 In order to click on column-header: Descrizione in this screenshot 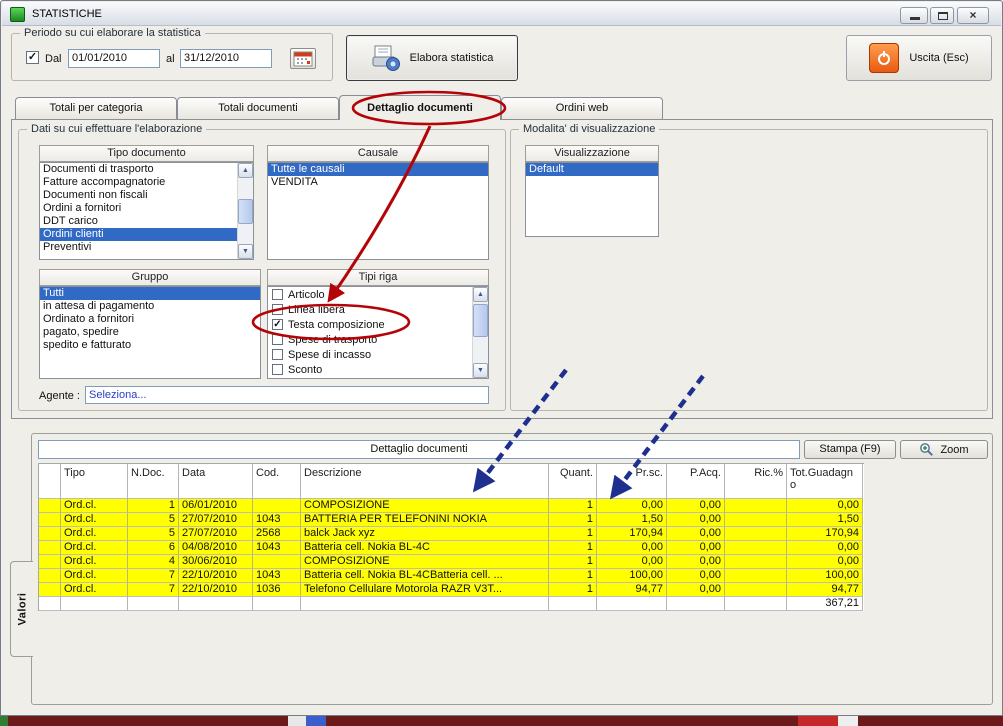, I will do `click(425, 481)`.